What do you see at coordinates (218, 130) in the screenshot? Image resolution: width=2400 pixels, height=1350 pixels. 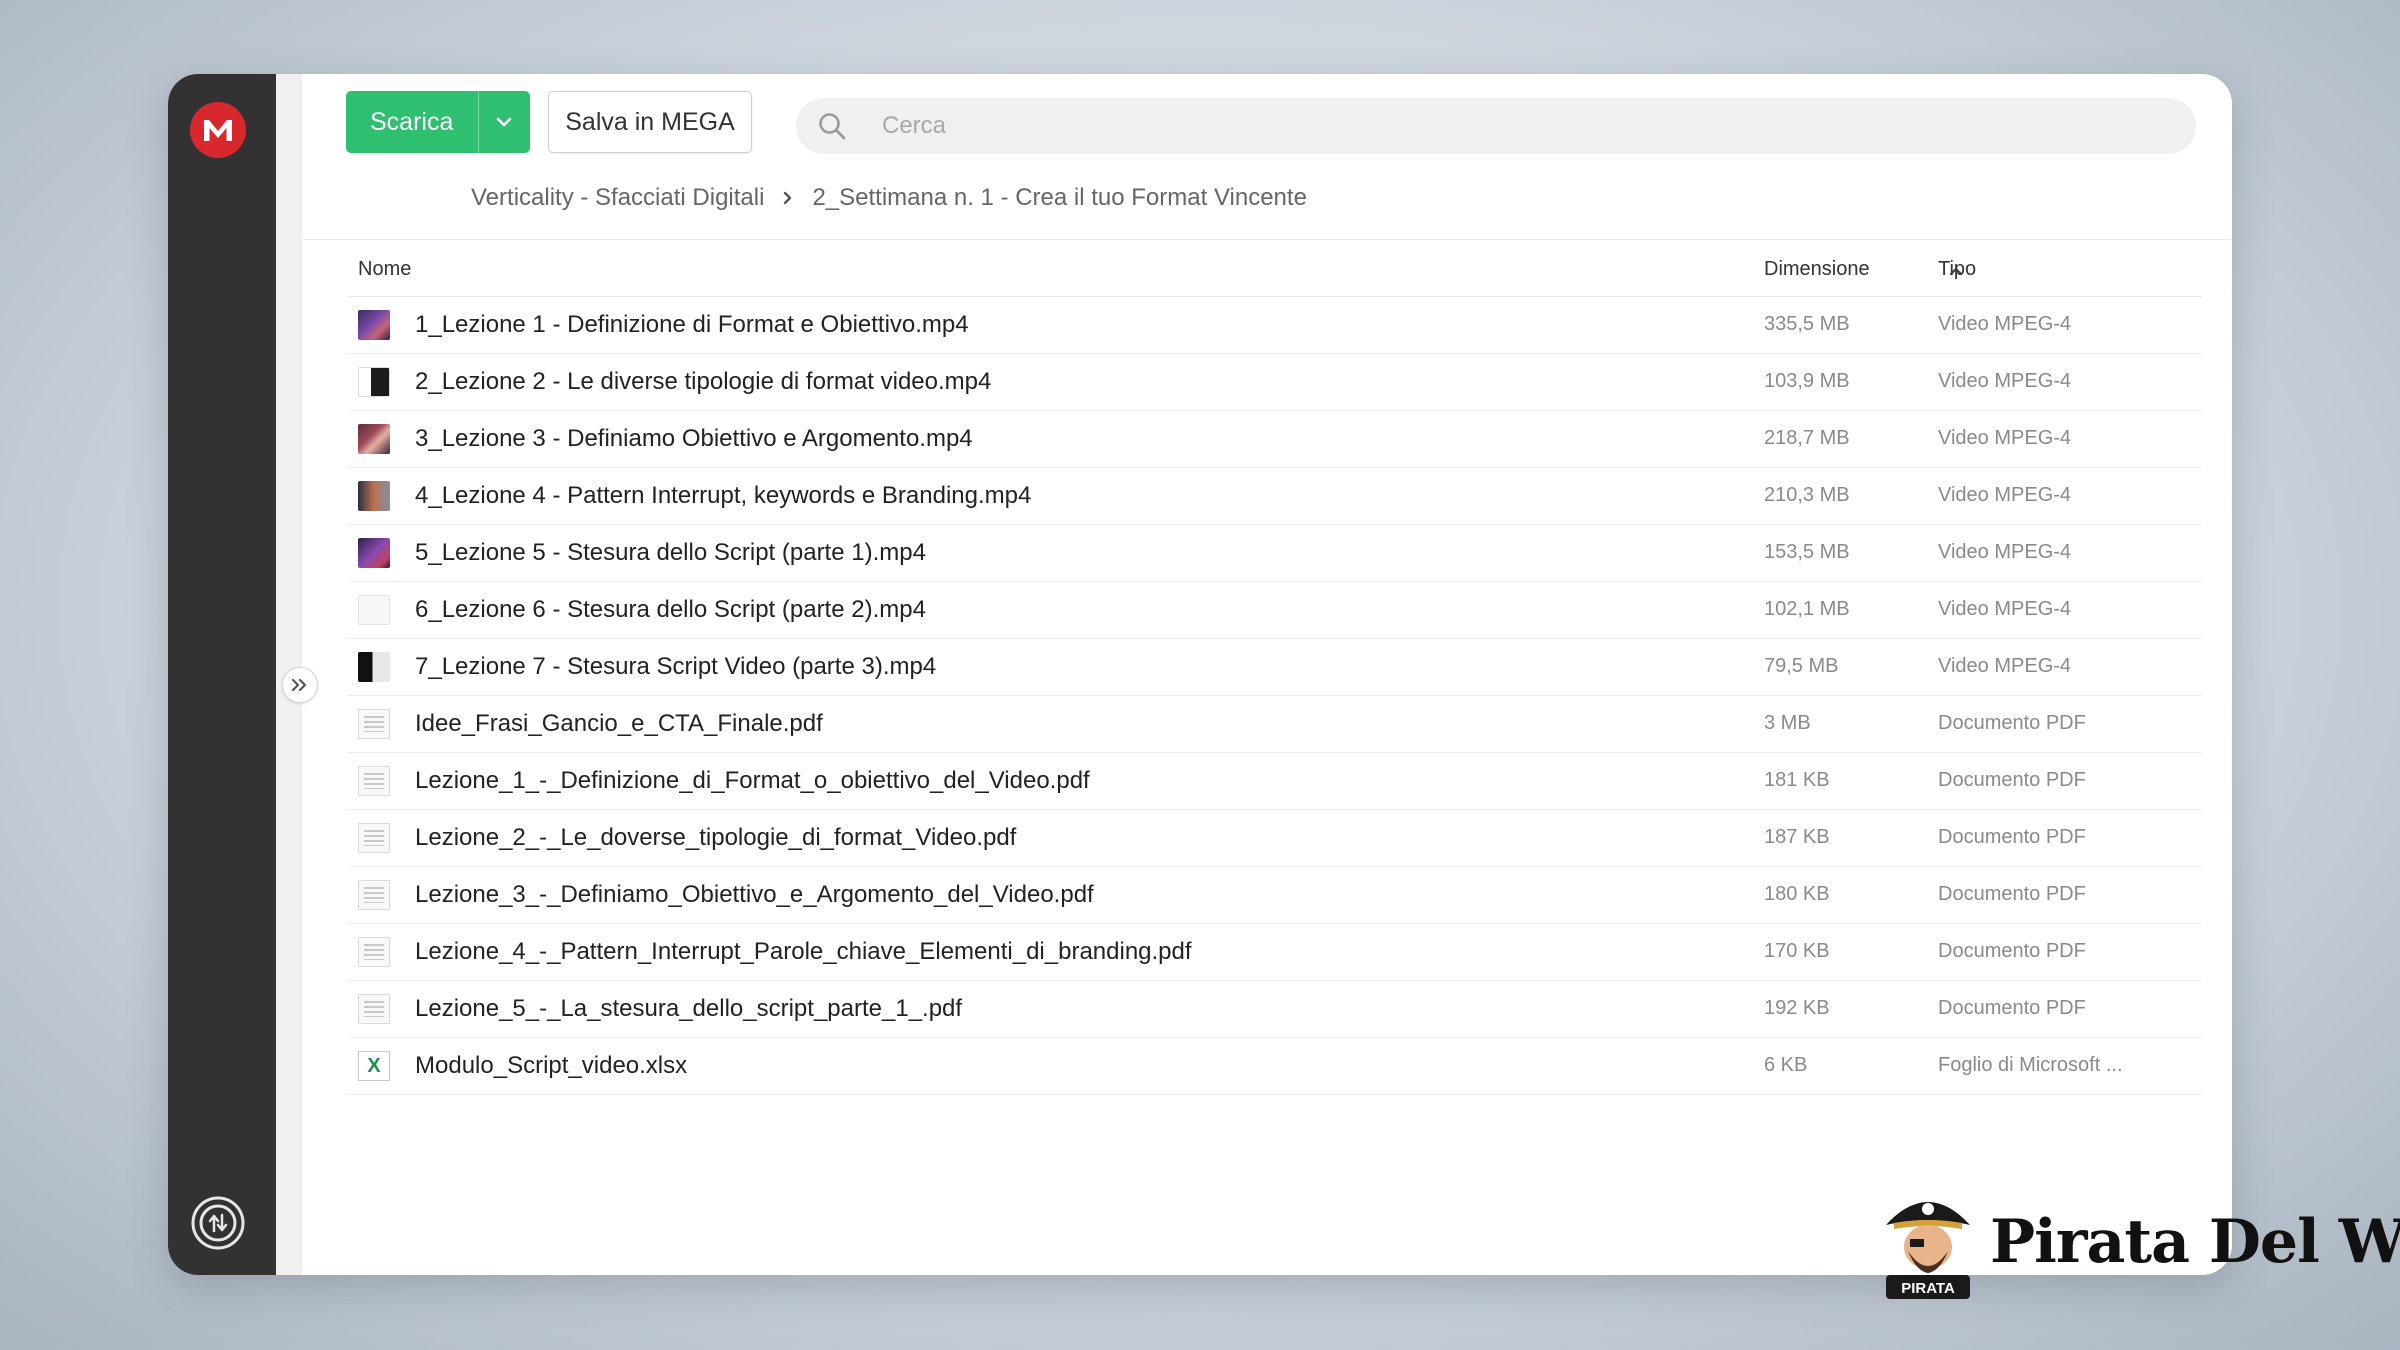 I see `mega-logo-icon` at bounding box center [218, 130].